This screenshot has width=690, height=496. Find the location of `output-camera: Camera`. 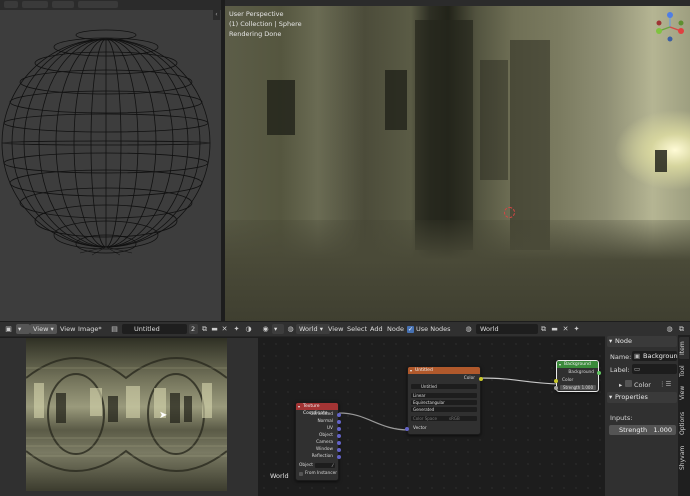

output-camera: Camera is located at coordinates (324, 442).